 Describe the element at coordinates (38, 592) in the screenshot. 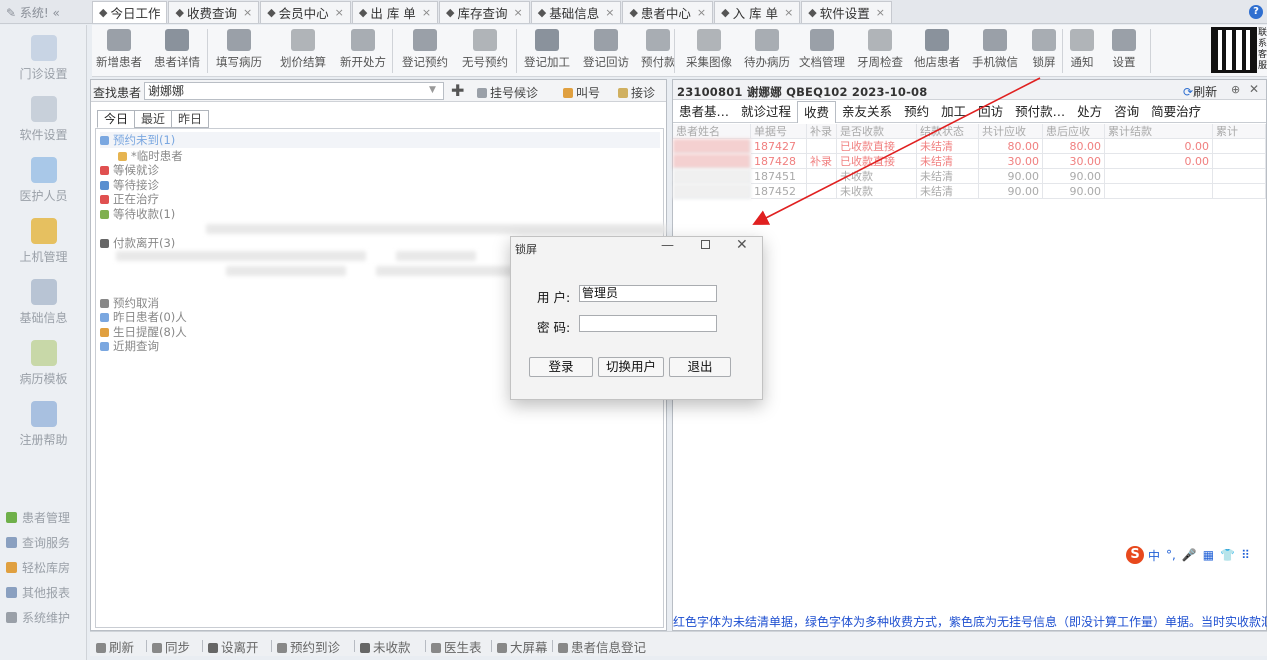

I see `sidebar-bottom-3: 其他报表` at that location.